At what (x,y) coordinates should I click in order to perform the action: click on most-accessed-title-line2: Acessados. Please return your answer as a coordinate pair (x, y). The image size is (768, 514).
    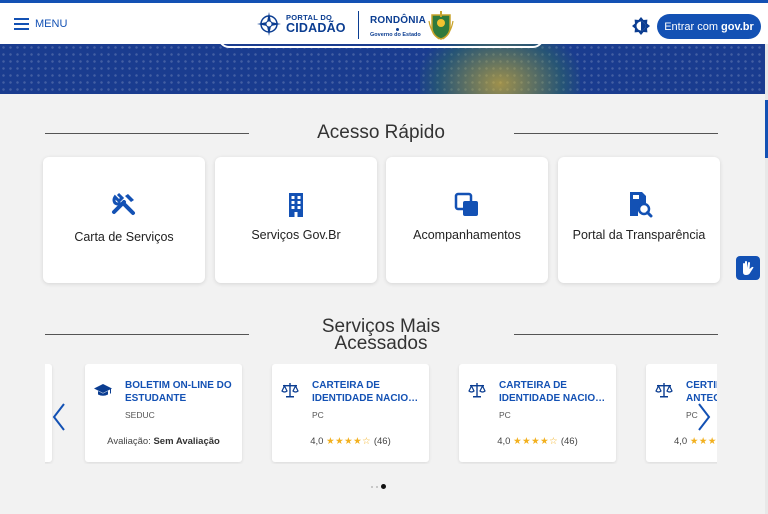
    Looking at the image, I should click on (381, 343).